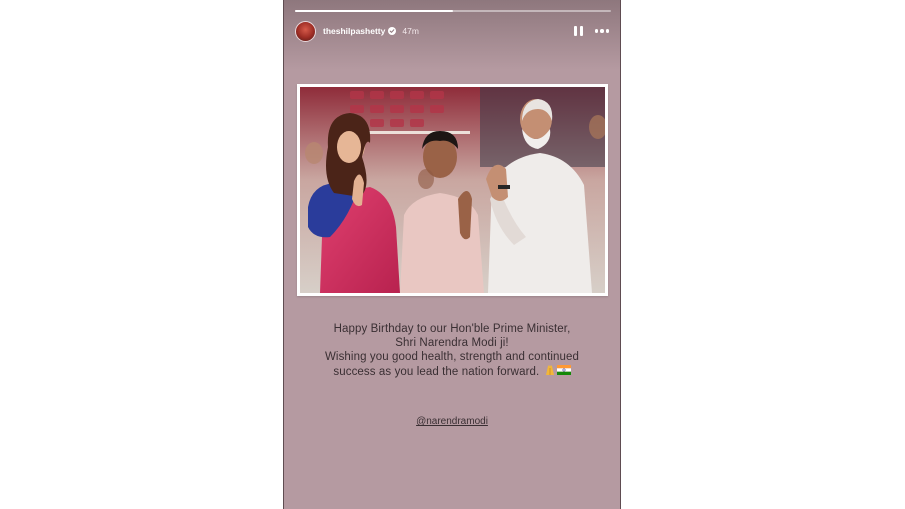  What do you see at coordinates (563, 372) in the screenshot?
I see `india-flag-emoji` at bounding box center [563, 372].